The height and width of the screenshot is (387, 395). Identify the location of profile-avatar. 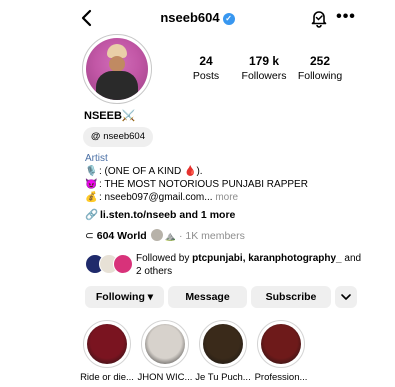
(117, 69).